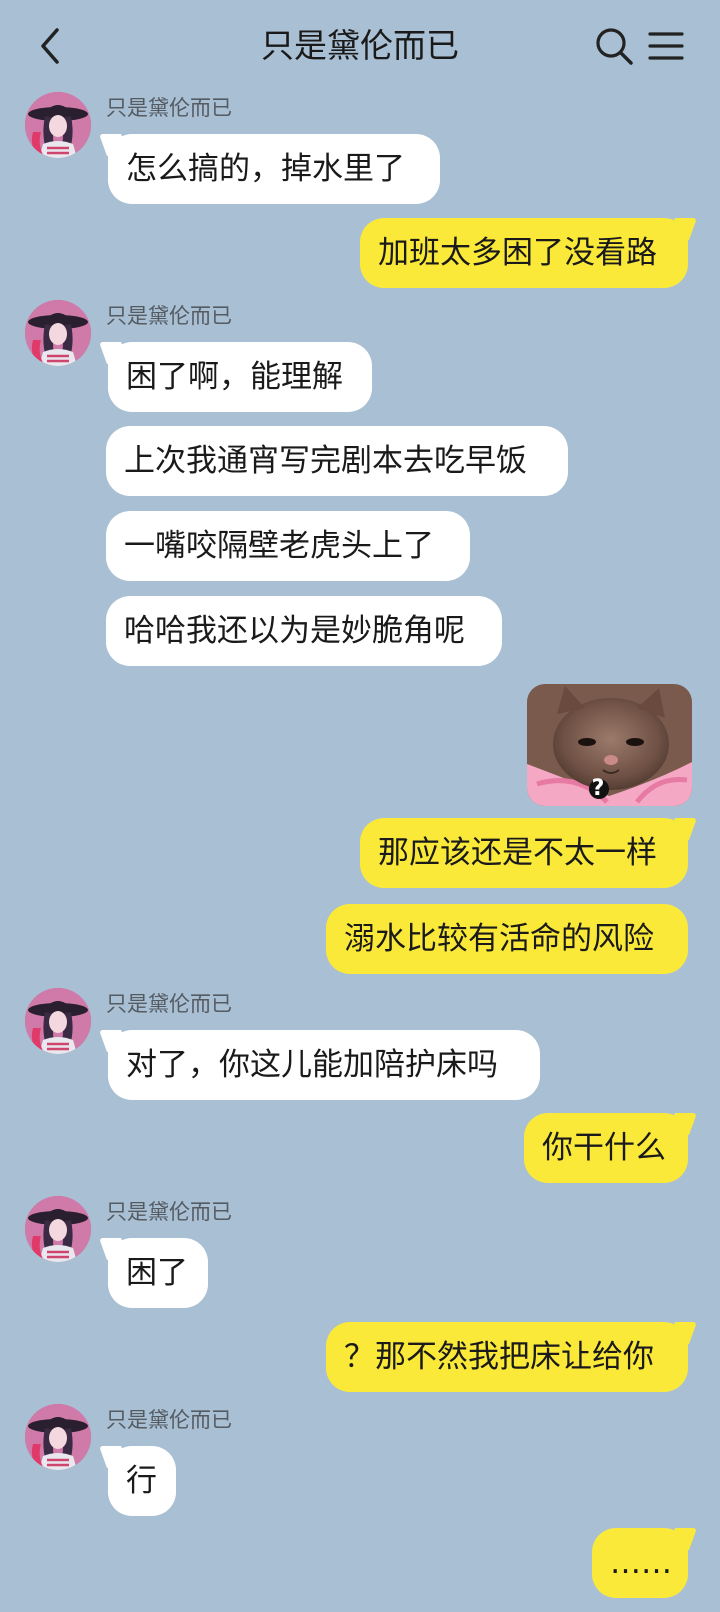 The height and width of the screenshot is (1612, 720). I want to click on search-icon, so click(614, 46).